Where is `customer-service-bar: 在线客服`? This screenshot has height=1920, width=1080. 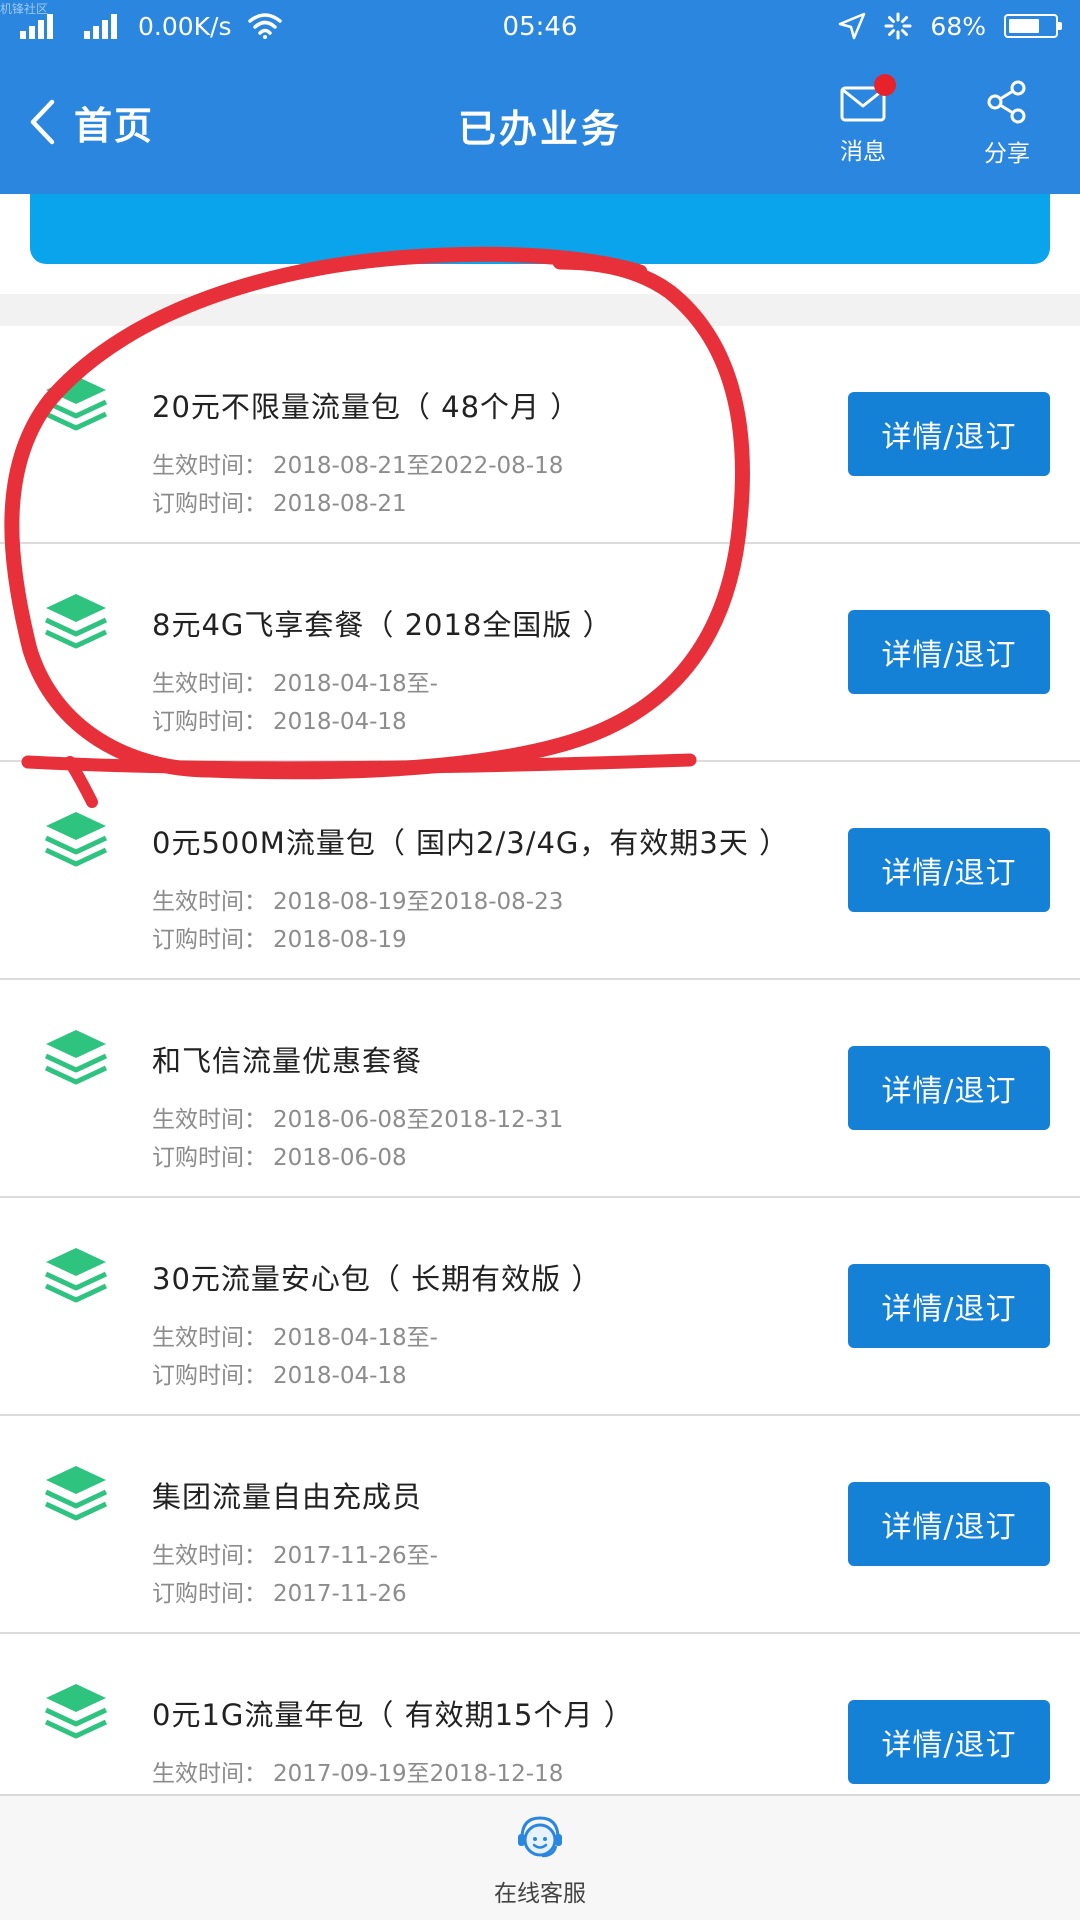 customer-service-bar: 在线客服 is located at coordinates (540, 1857).